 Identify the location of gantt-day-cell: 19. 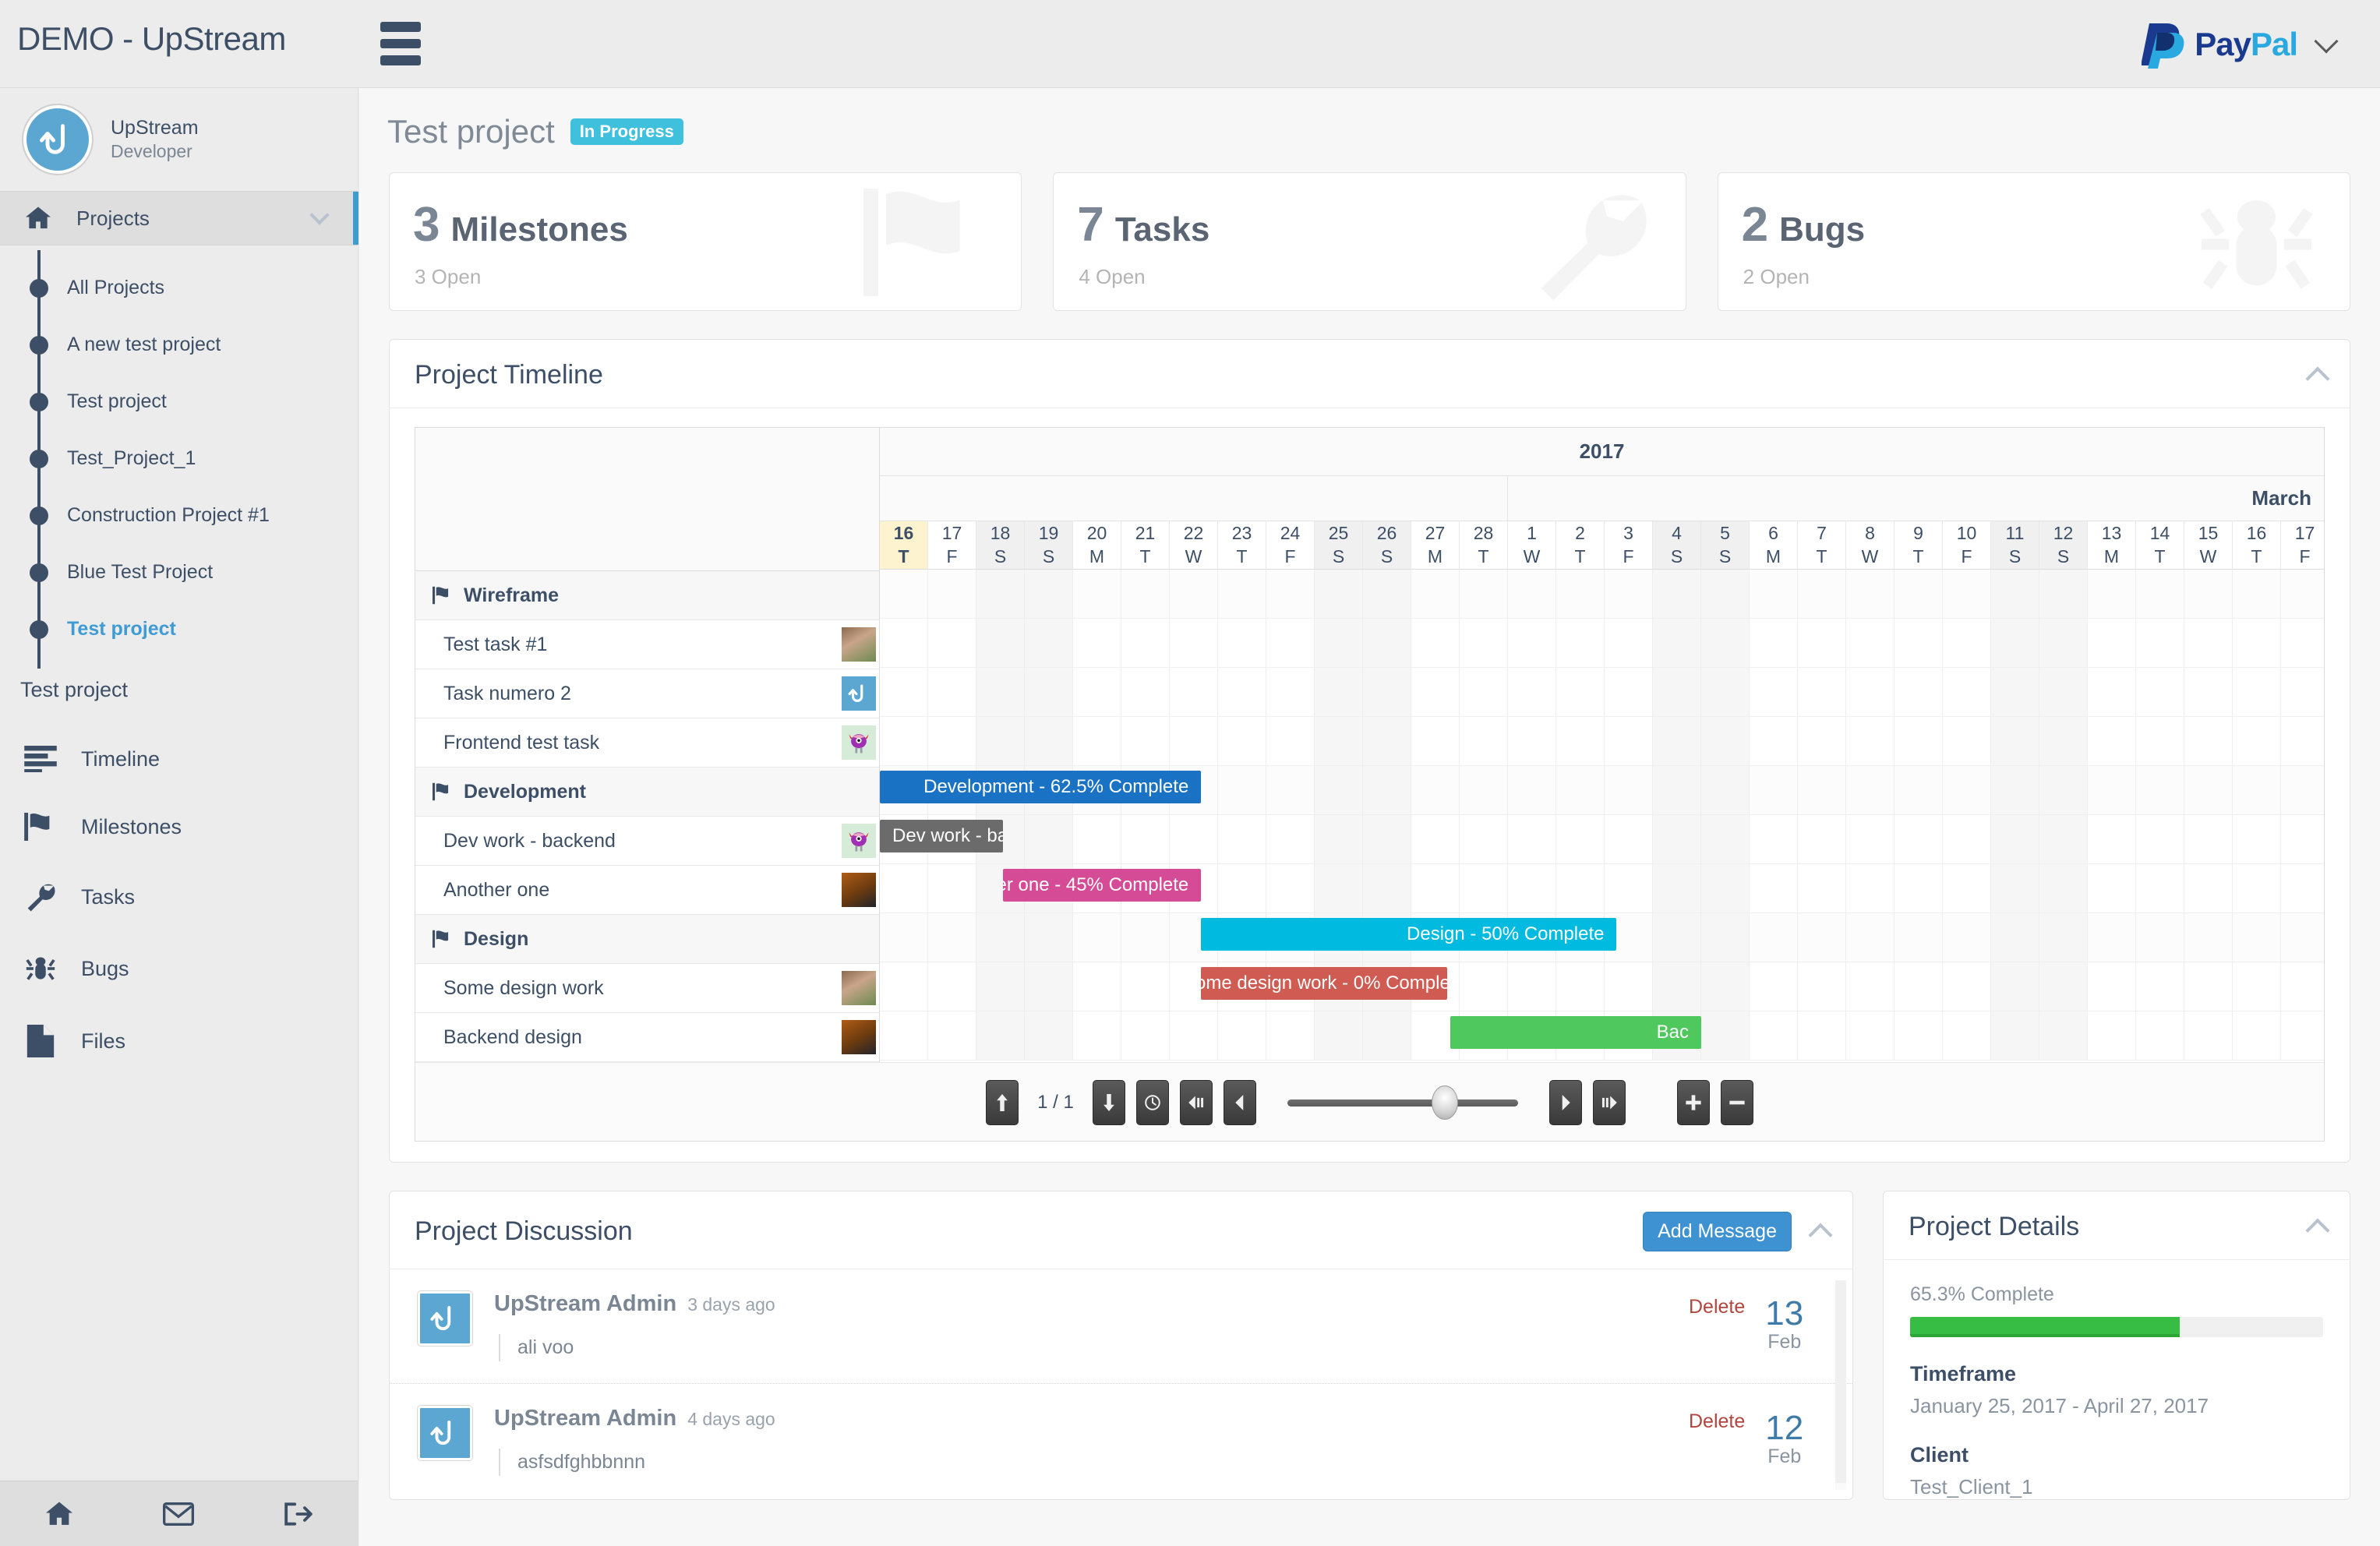
(1049, 533).